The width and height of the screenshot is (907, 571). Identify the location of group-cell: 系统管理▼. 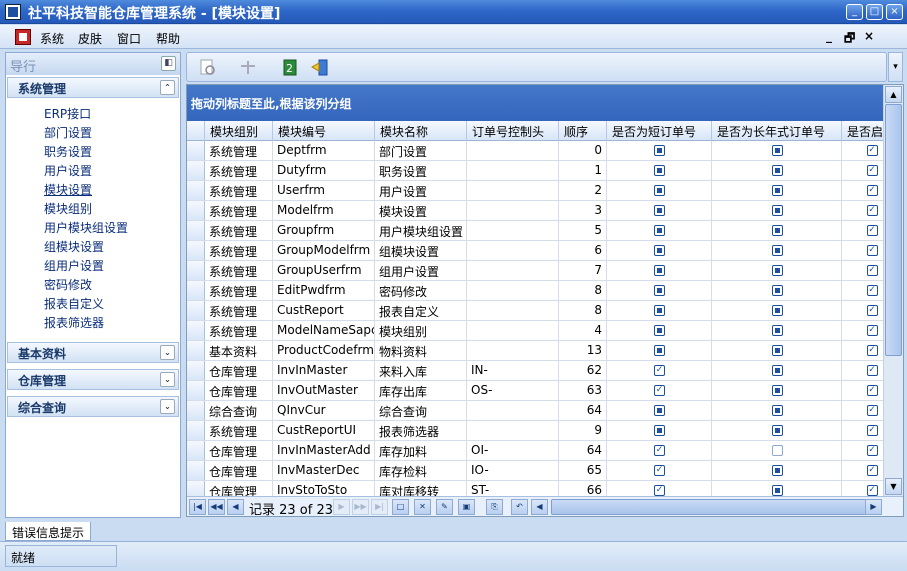
(239, 310).